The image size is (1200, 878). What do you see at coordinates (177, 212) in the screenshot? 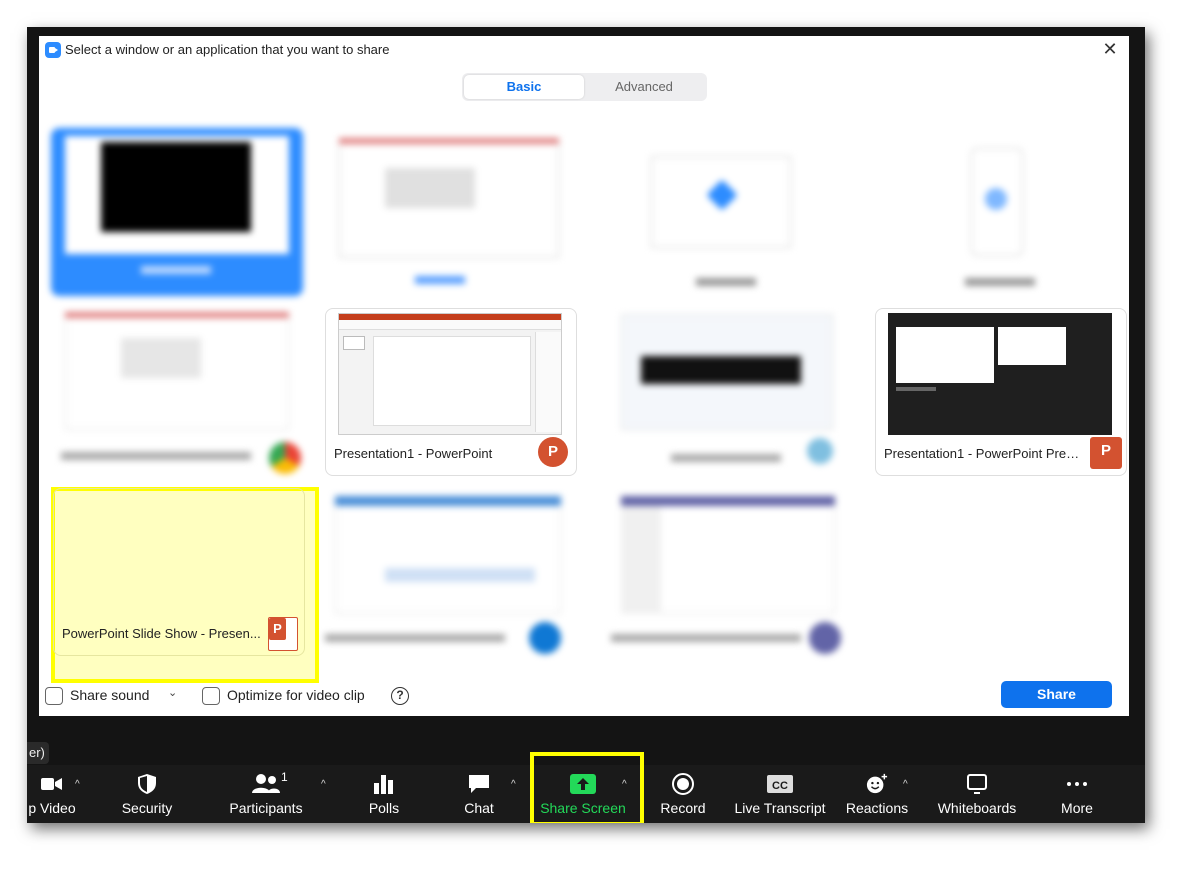
I see `screen-thumbnail-selected` at bounding box center [177, 212].